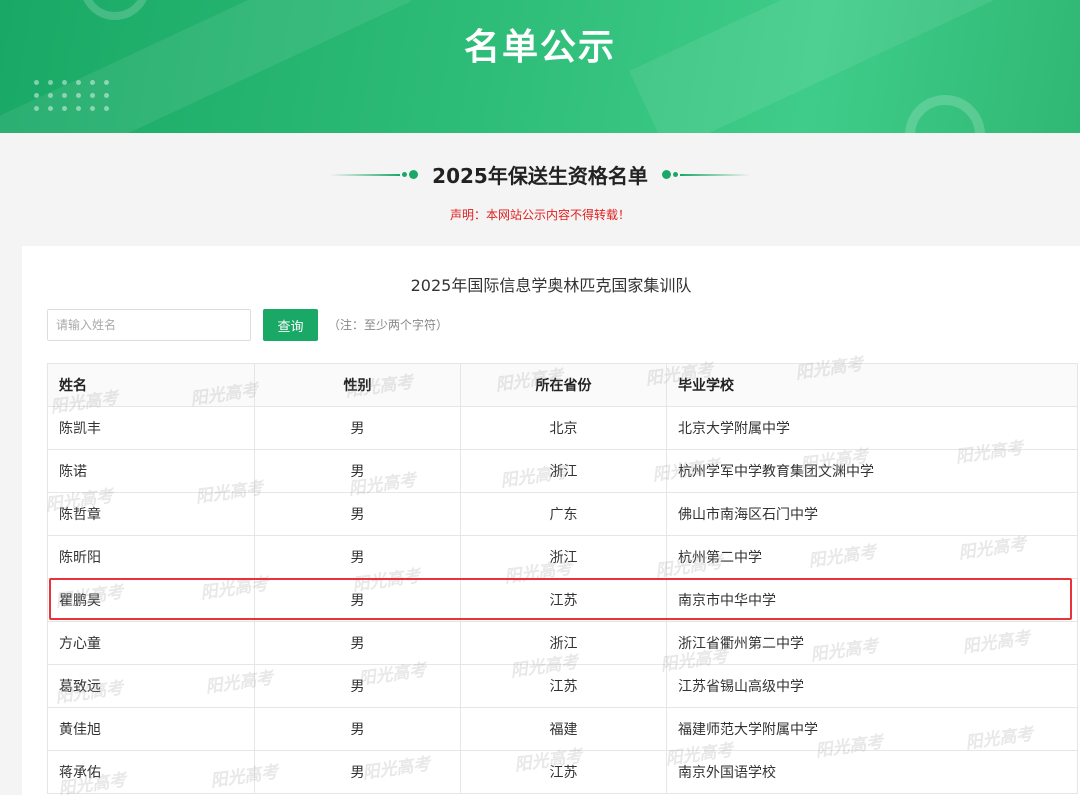 Image resolution: width=1080 pixels, height=795 pixels. What do you see at coordinates (872, 471) in the screenshot?
I see `cell-school: 杭州学军中学教育集团文渊中学` at bounding box center [872, 471].